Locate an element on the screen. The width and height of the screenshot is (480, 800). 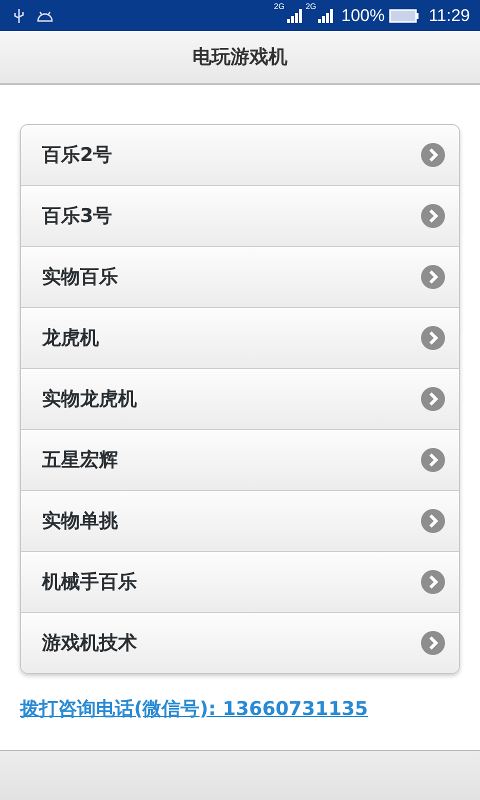
menu-item: 实物单挑 is located at coordinates (240, 520).